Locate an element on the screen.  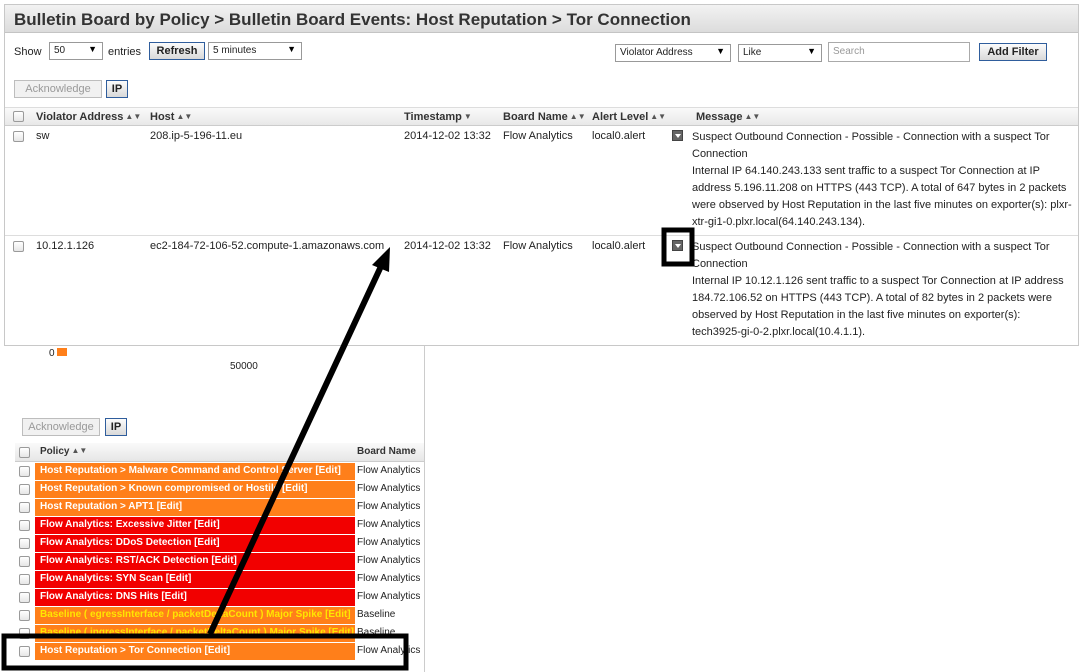
annotation-arrow is located at coordinates (296, 448).